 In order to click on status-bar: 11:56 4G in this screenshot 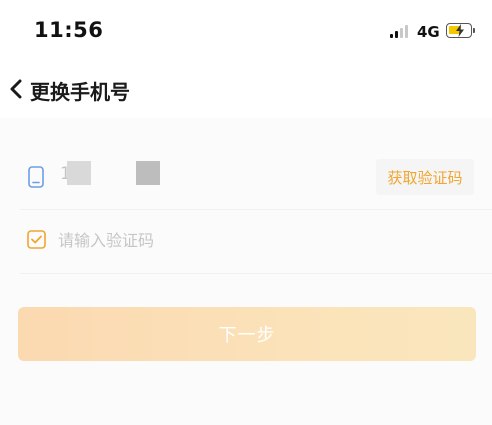, I will do `click(246, 31)`.